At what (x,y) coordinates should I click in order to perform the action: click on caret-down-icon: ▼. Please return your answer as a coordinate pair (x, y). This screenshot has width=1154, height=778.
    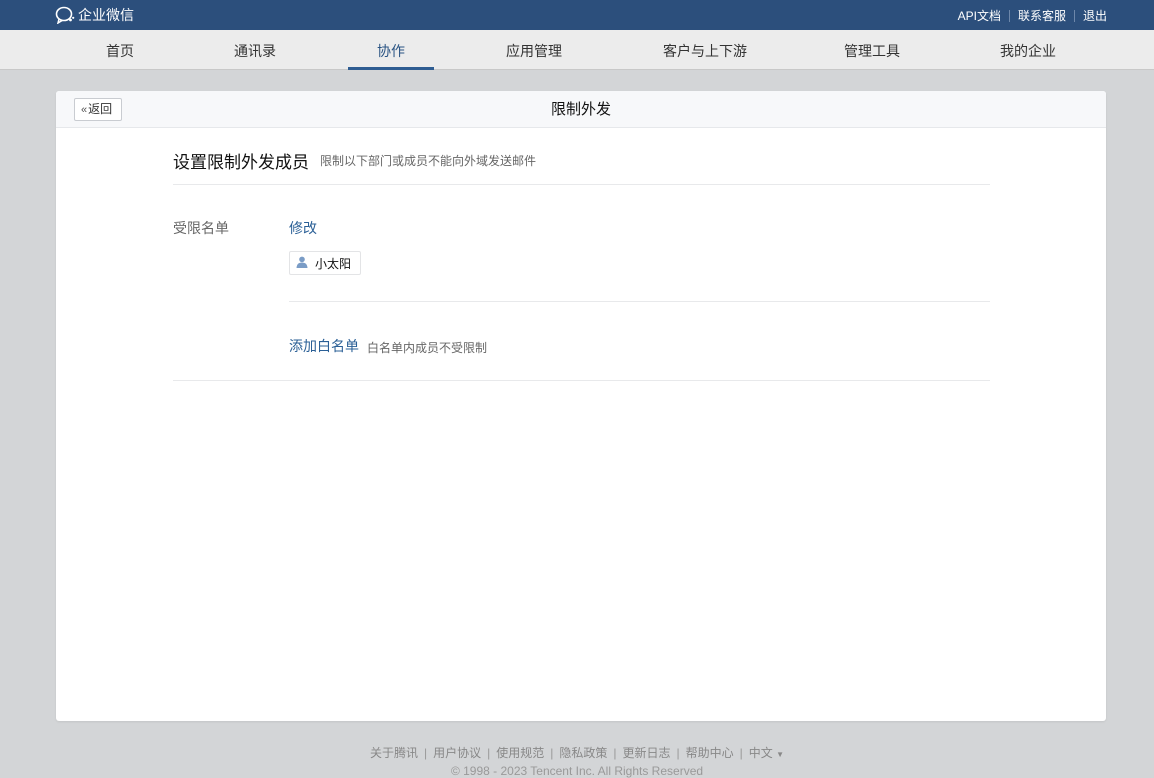
    Looking at the image, I should click on (780, 754).